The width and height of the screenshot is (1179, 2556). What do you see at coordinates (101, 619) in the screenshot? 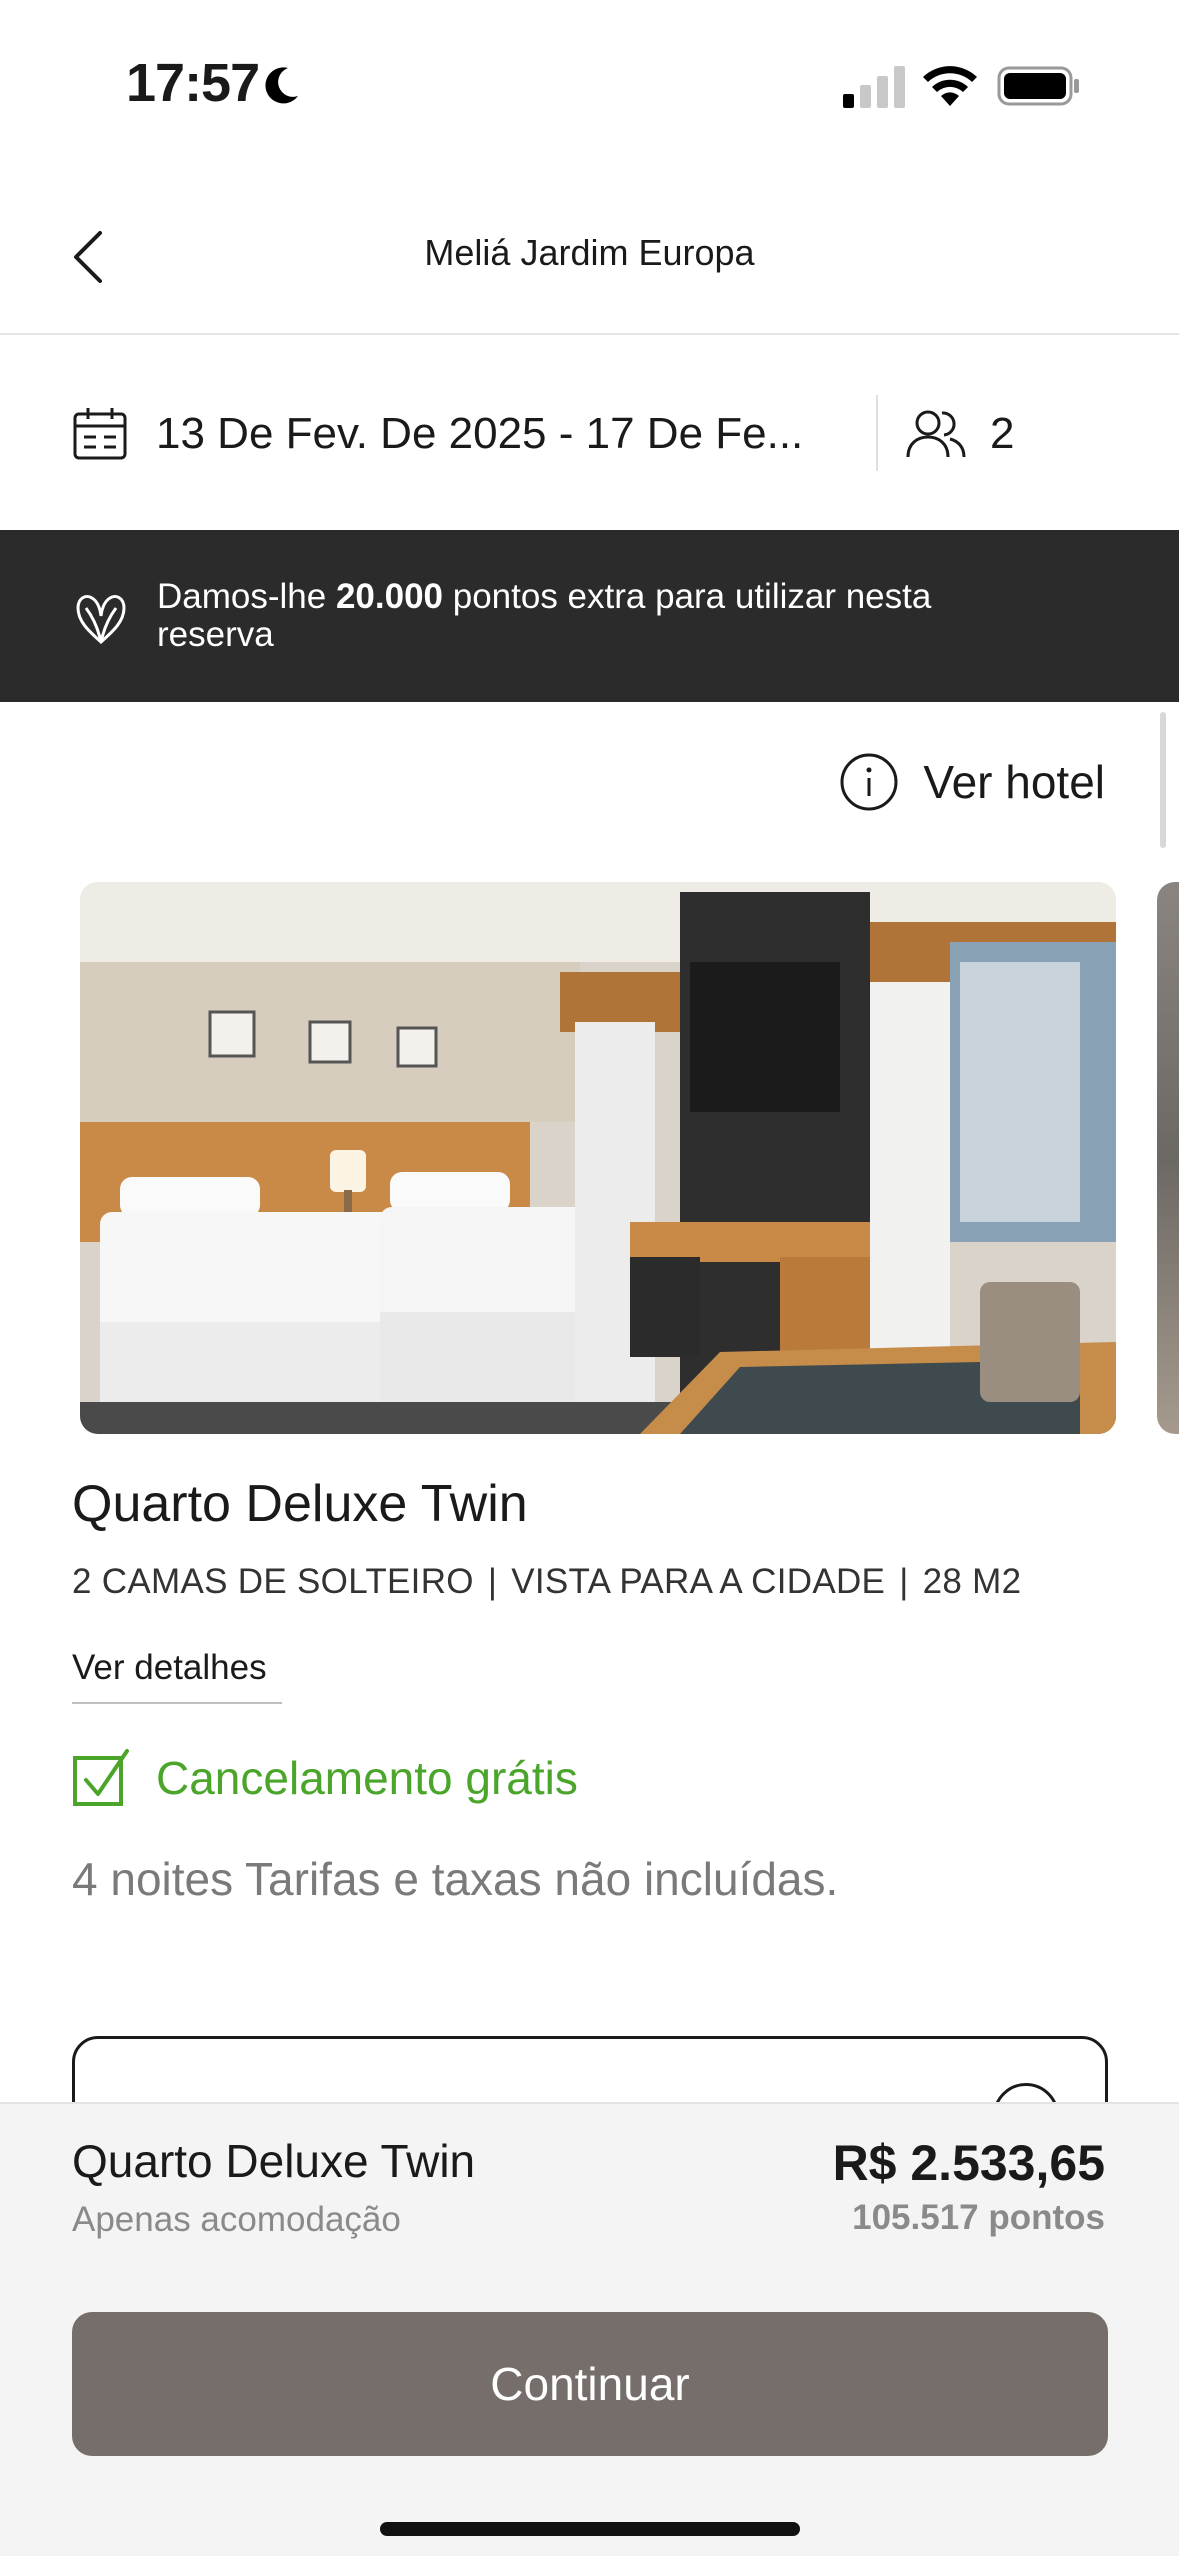
I see `melia-rewards-icon` at bounding box center [101, 619].